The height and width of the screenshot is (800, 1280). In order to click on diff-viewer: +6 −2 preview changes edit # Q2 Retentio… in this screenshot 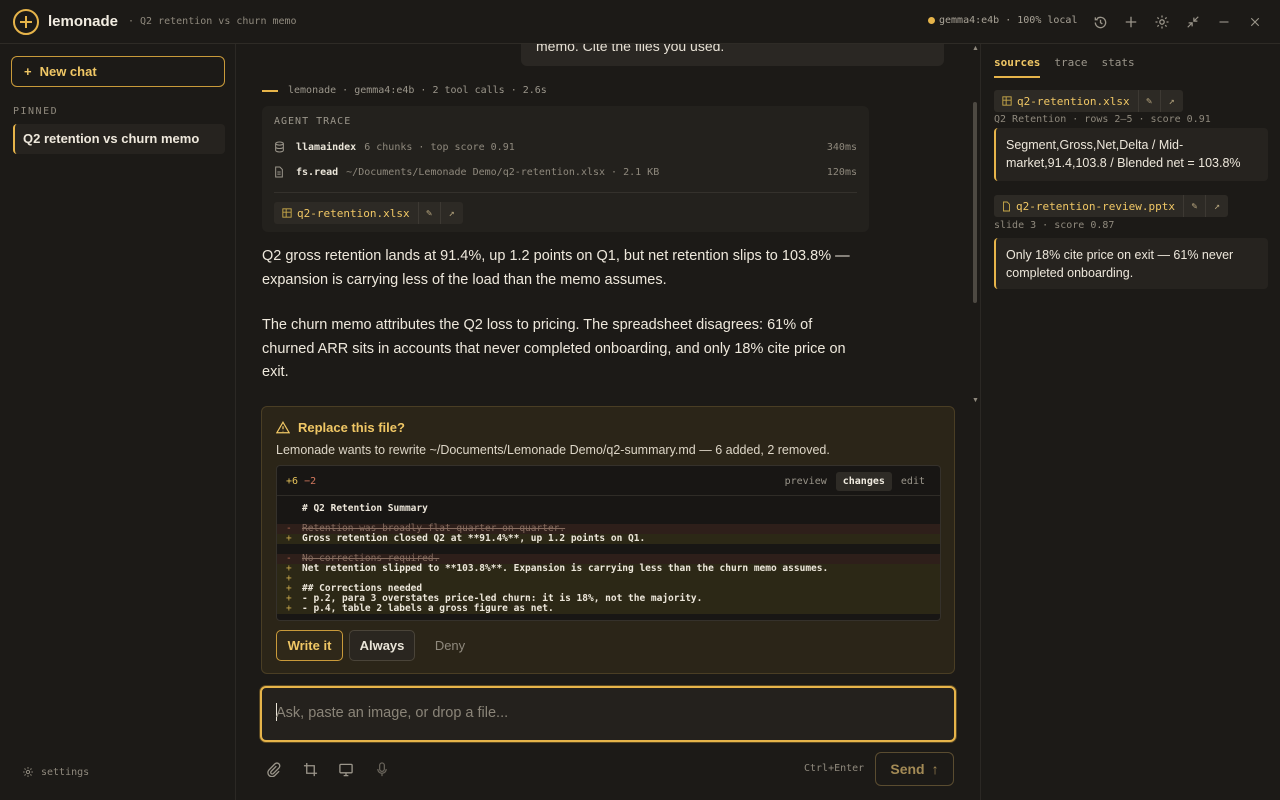, I will do `click(608, 543)`.